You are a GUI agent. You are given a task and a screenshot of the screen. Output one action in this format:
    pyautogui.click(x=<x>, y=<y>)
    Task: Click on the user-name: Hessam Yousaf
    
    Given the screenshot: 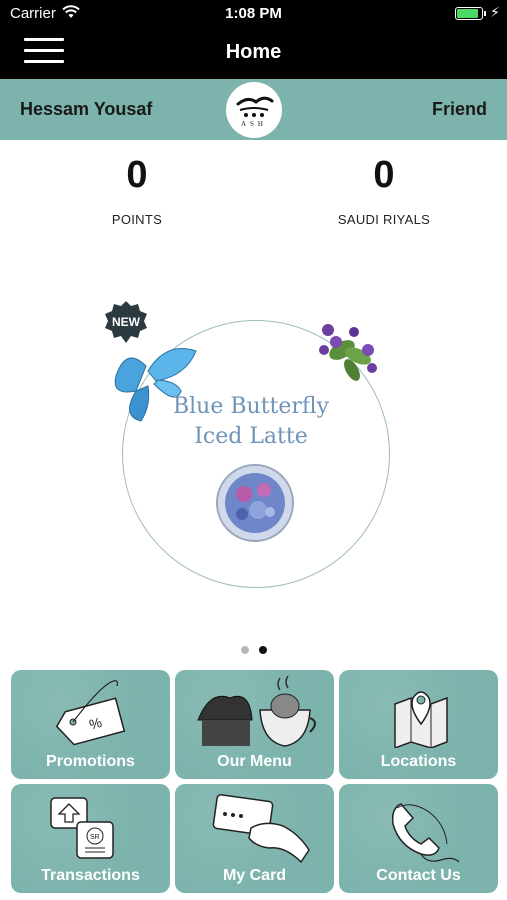 What is the action you would take?
    pyautogui.click(x=86, y=109)
    